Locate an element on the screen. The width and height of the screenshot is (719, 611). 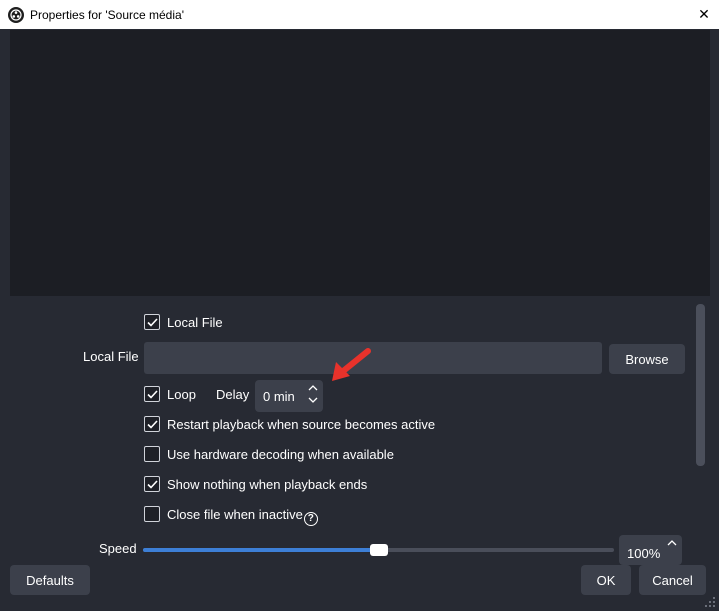
close-file-inactive-label: Close file when inactive is located at coordinates (235, 514).